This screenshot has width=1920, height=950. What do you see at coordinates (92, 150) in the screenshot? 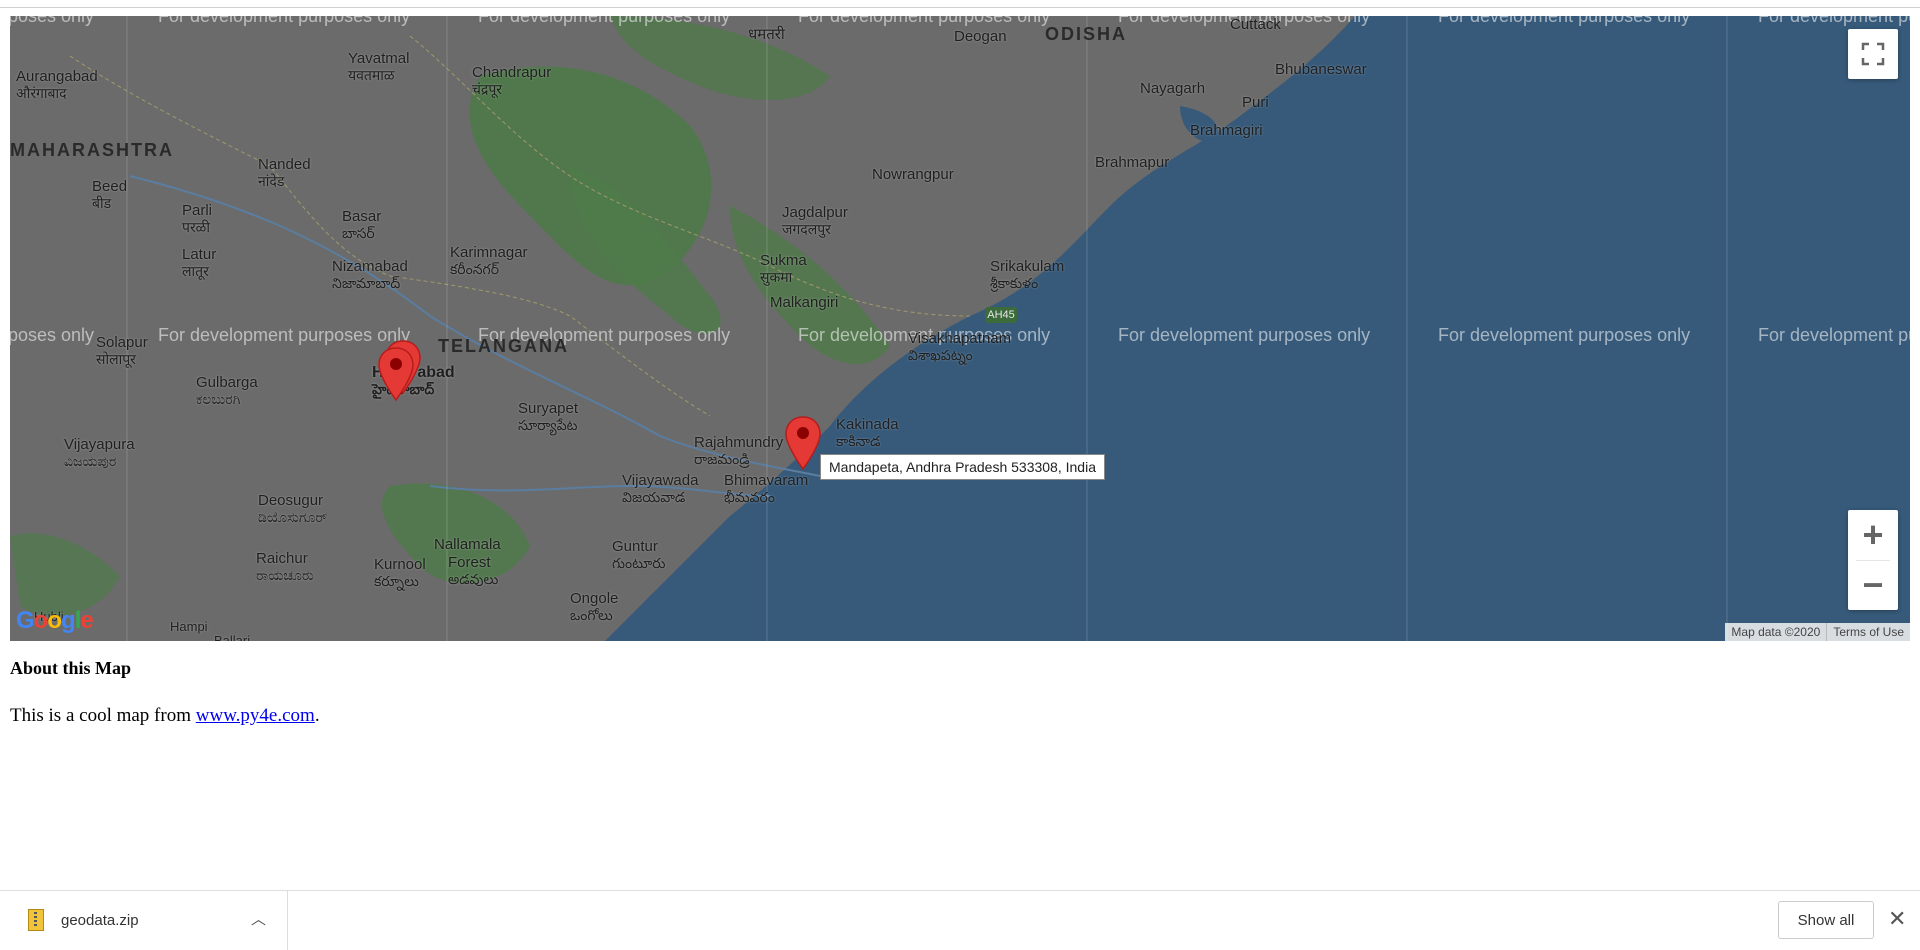
I see `region-label-maharashtra: MAHARASHTRA` at bounding box center [92, 150].